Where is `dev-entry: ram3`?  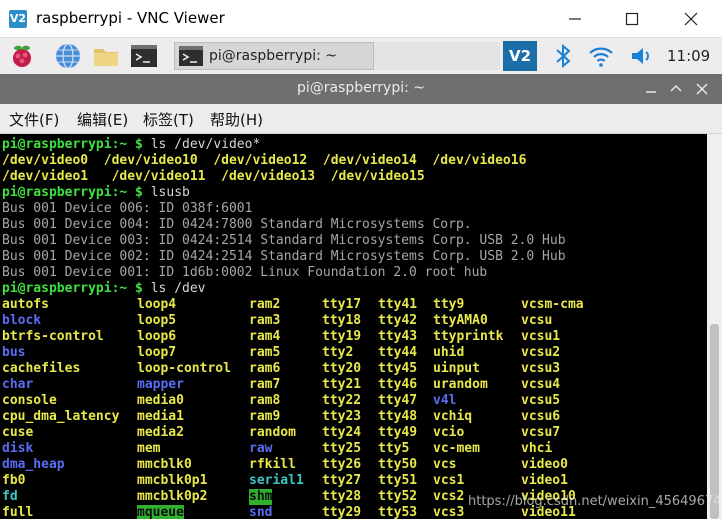
dev-entry: ram3 is located at coordinates (265, 320).